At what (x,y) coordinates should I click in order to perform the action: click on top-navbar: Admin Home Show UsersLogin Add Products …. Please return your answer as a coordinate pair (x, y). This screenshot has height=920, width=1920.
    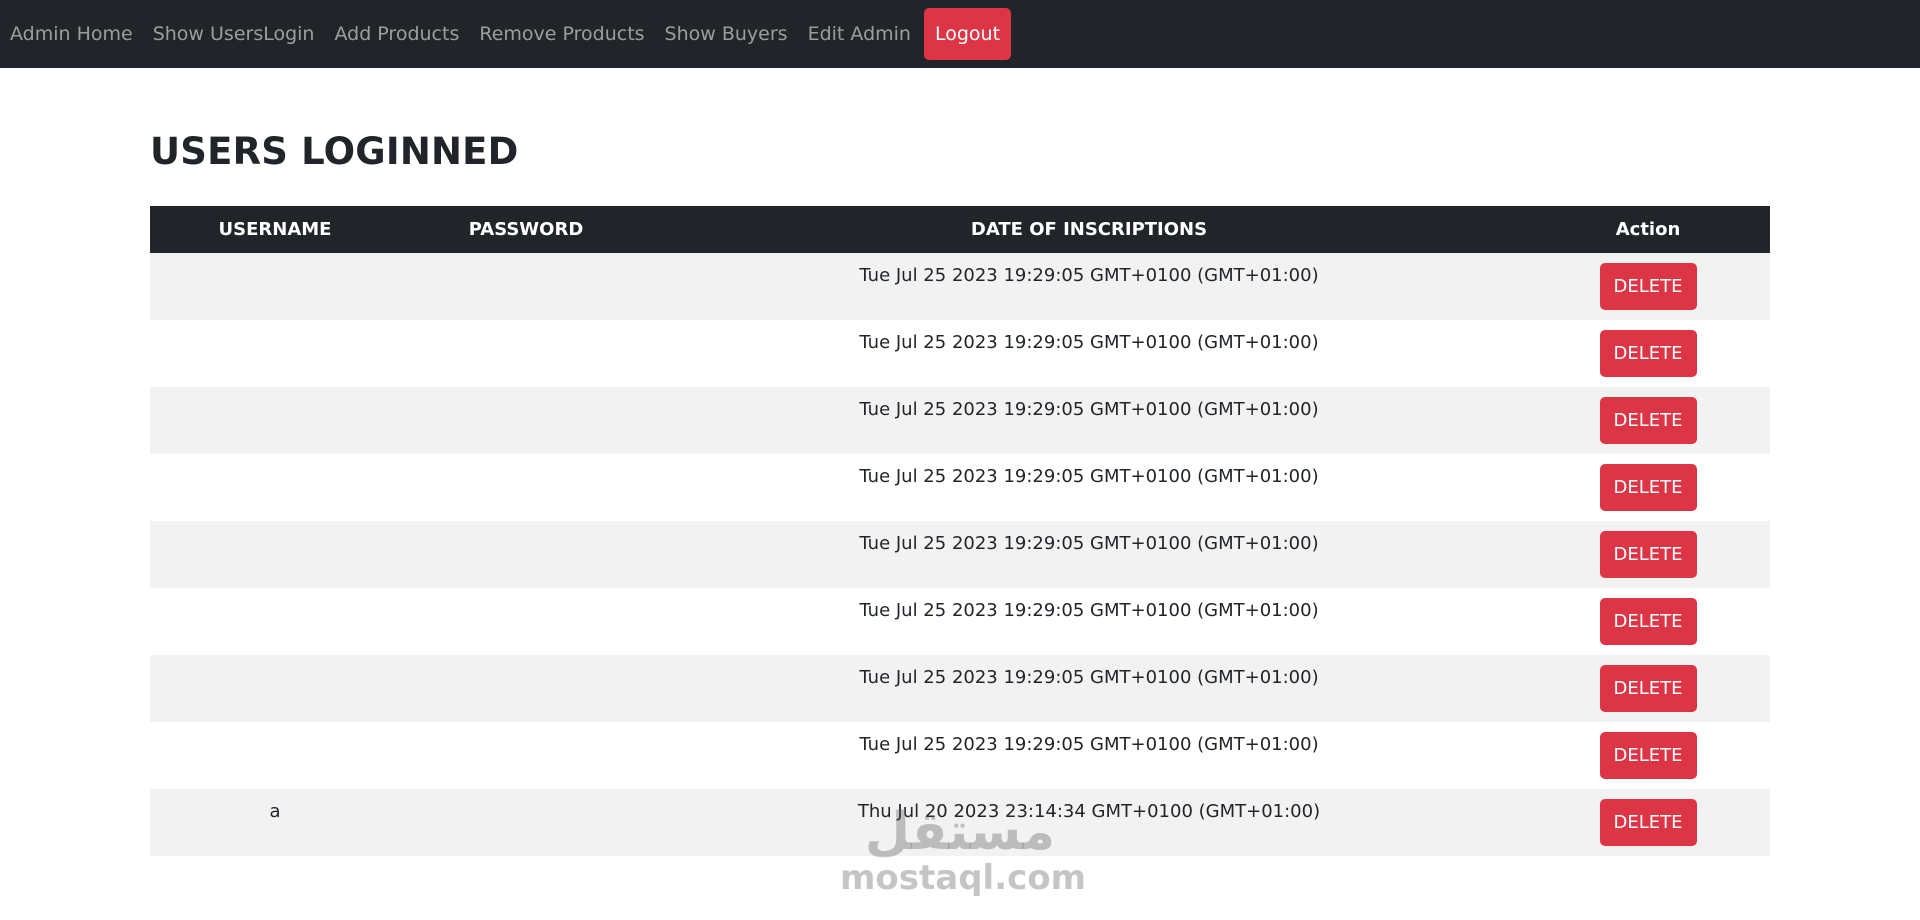
    Looking at the image, I should click on (960, 34).